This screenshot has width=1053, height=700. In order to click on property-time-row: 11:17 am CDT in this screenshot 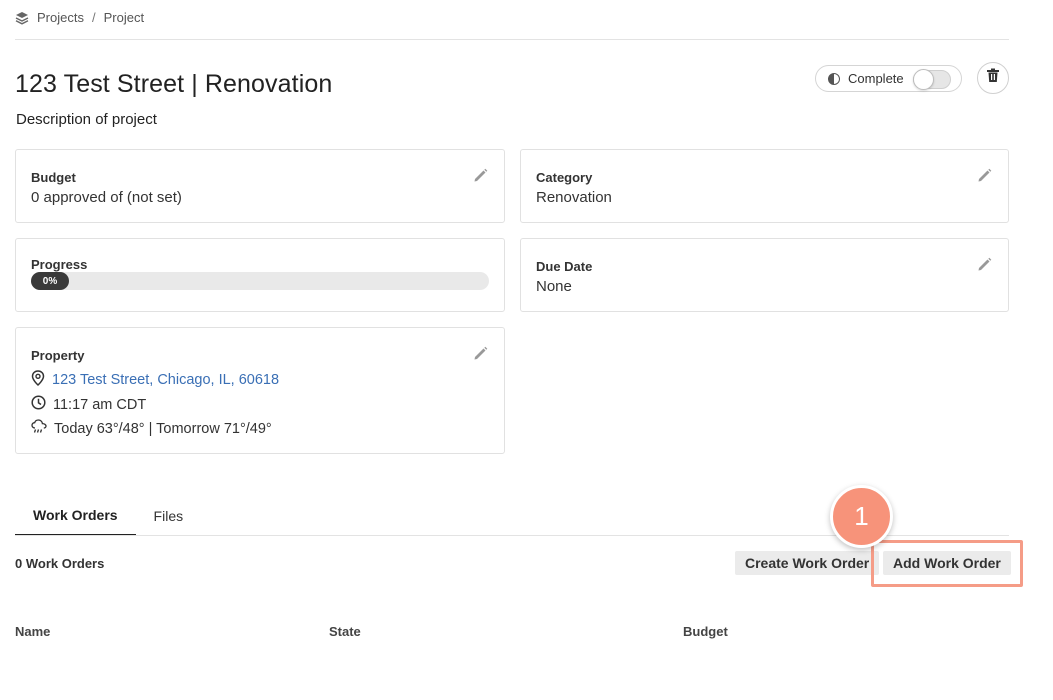, I will do `click(88, 404)`.